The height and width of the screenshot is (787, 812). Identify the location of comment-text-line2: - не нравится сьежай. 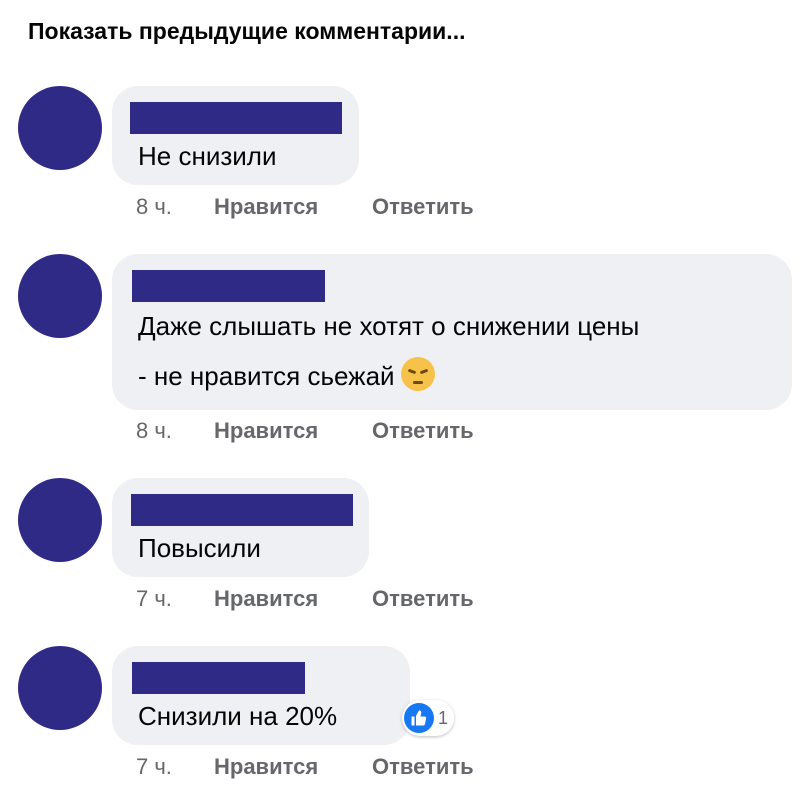
(286, 376).